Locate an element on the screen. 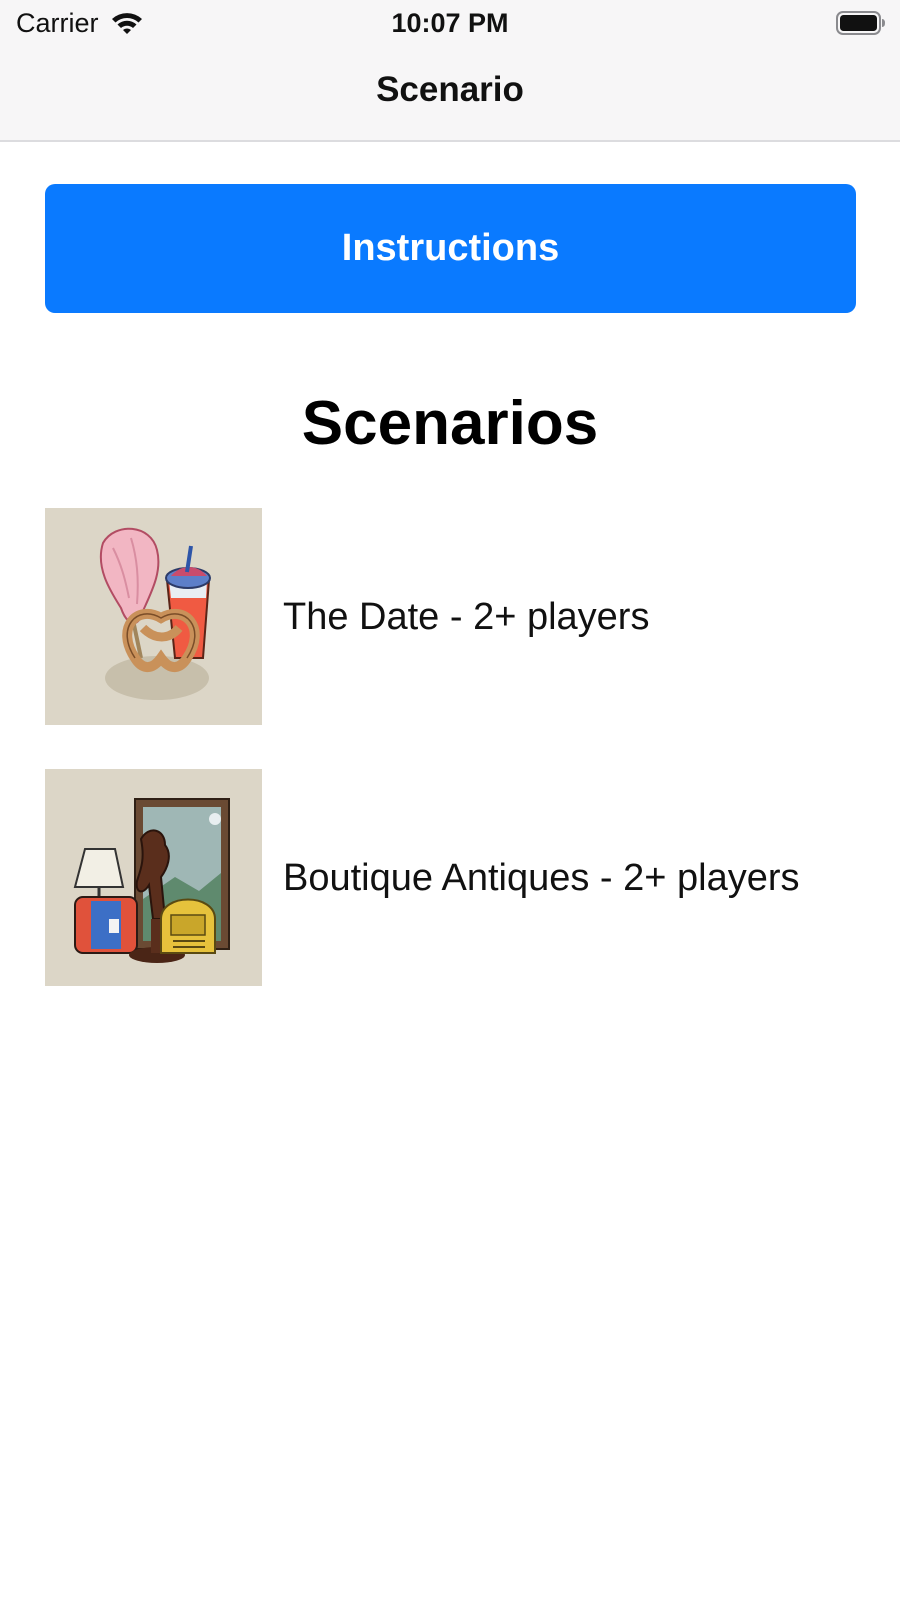 Image resolution: width=900 pixels, height=1598 pixels. instructions-button-label: Instructions is located at coordinates (450, 248).